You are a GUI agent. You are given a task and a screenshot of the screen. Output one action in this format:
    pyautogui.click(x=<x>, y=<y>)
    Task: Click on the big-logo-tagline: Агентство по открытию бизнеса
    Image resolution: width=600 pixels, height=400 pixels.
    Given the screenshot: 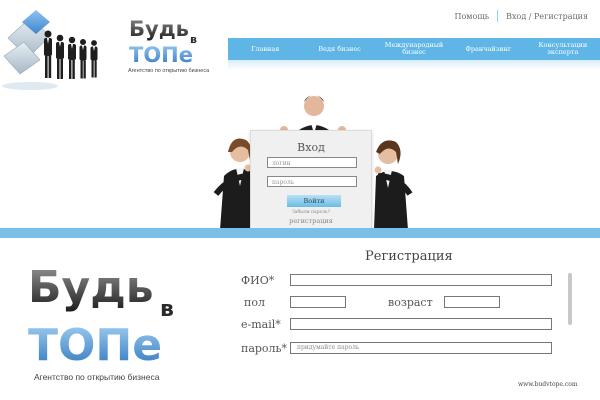 What is the action you would take?
    pyautogui.click(x=97, y=377)
    